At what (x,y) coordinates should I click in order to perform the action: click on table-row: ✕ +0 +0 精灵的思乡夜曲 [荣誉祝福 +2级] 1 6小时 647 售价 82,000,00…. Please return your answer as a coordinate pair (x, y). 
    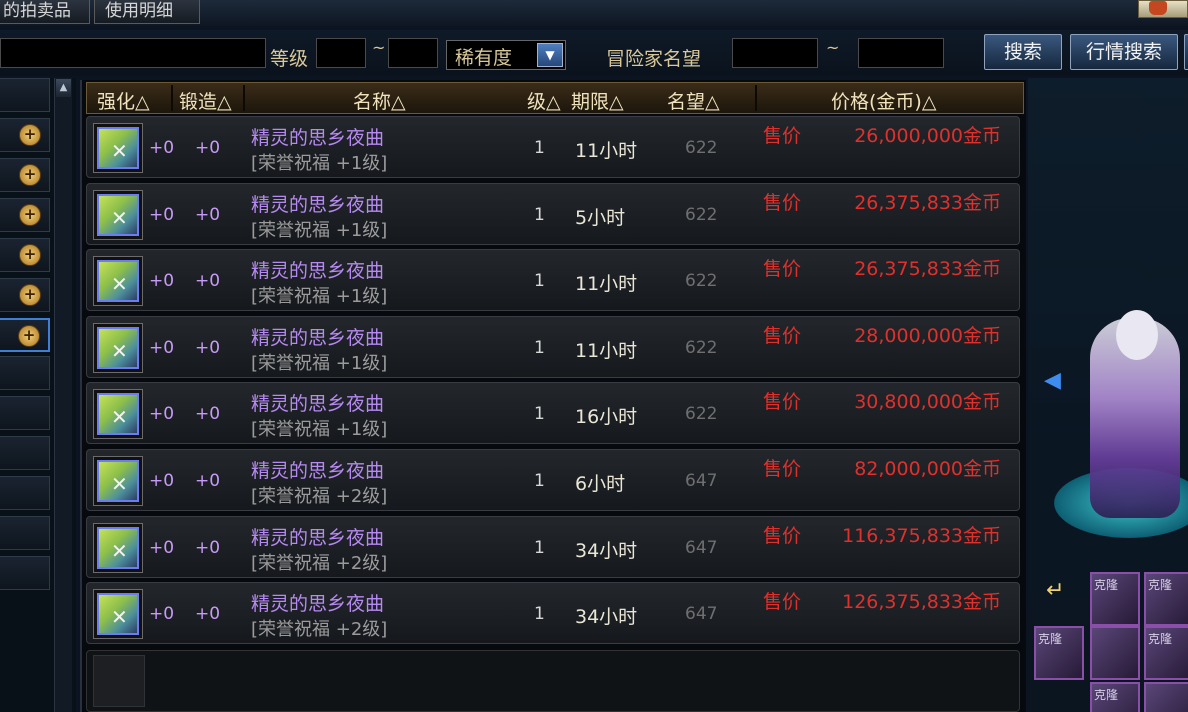
    Looking at the image, I should click on (553, 480).